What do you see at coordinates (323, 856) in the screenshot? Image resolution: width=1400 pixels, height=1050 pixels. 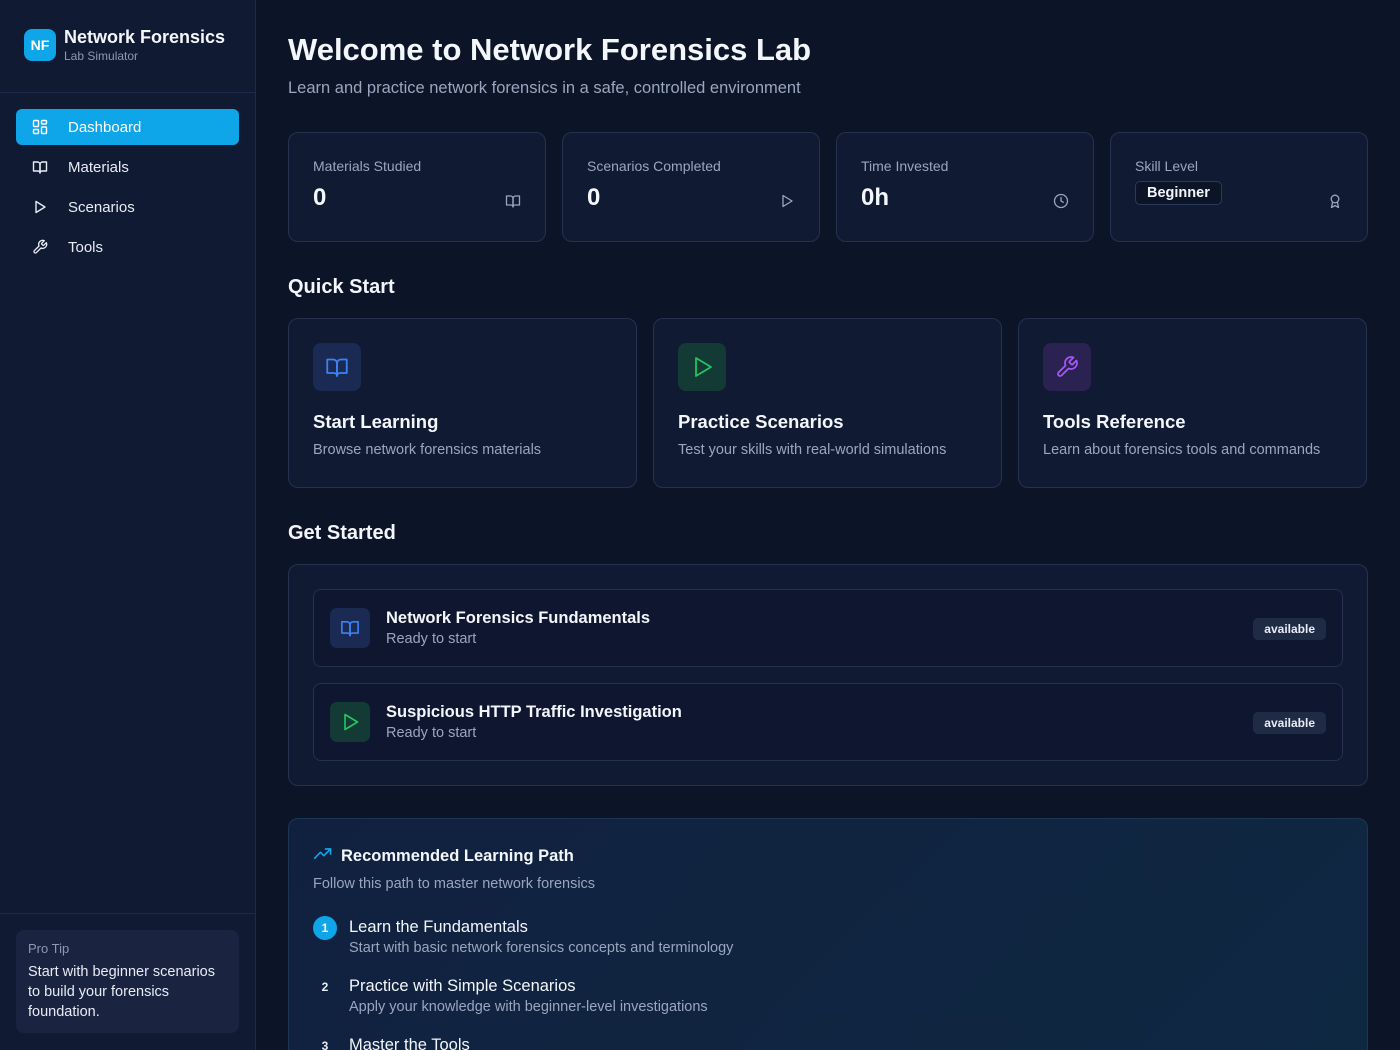 I see `trending-up-icon` at bounding box center [323, 856].